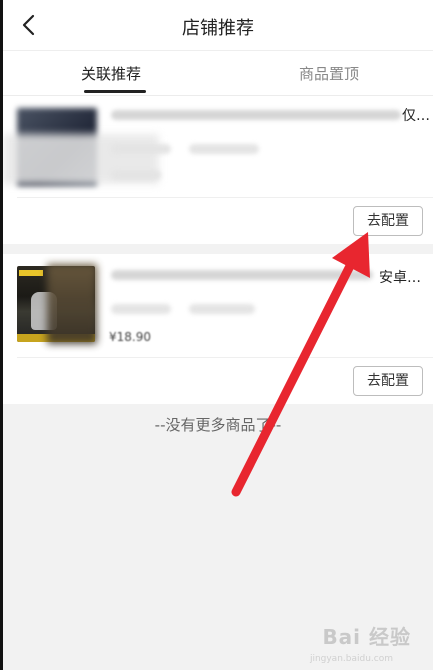  I want to click on page-title: 店铺推荐, so click(218, 28).